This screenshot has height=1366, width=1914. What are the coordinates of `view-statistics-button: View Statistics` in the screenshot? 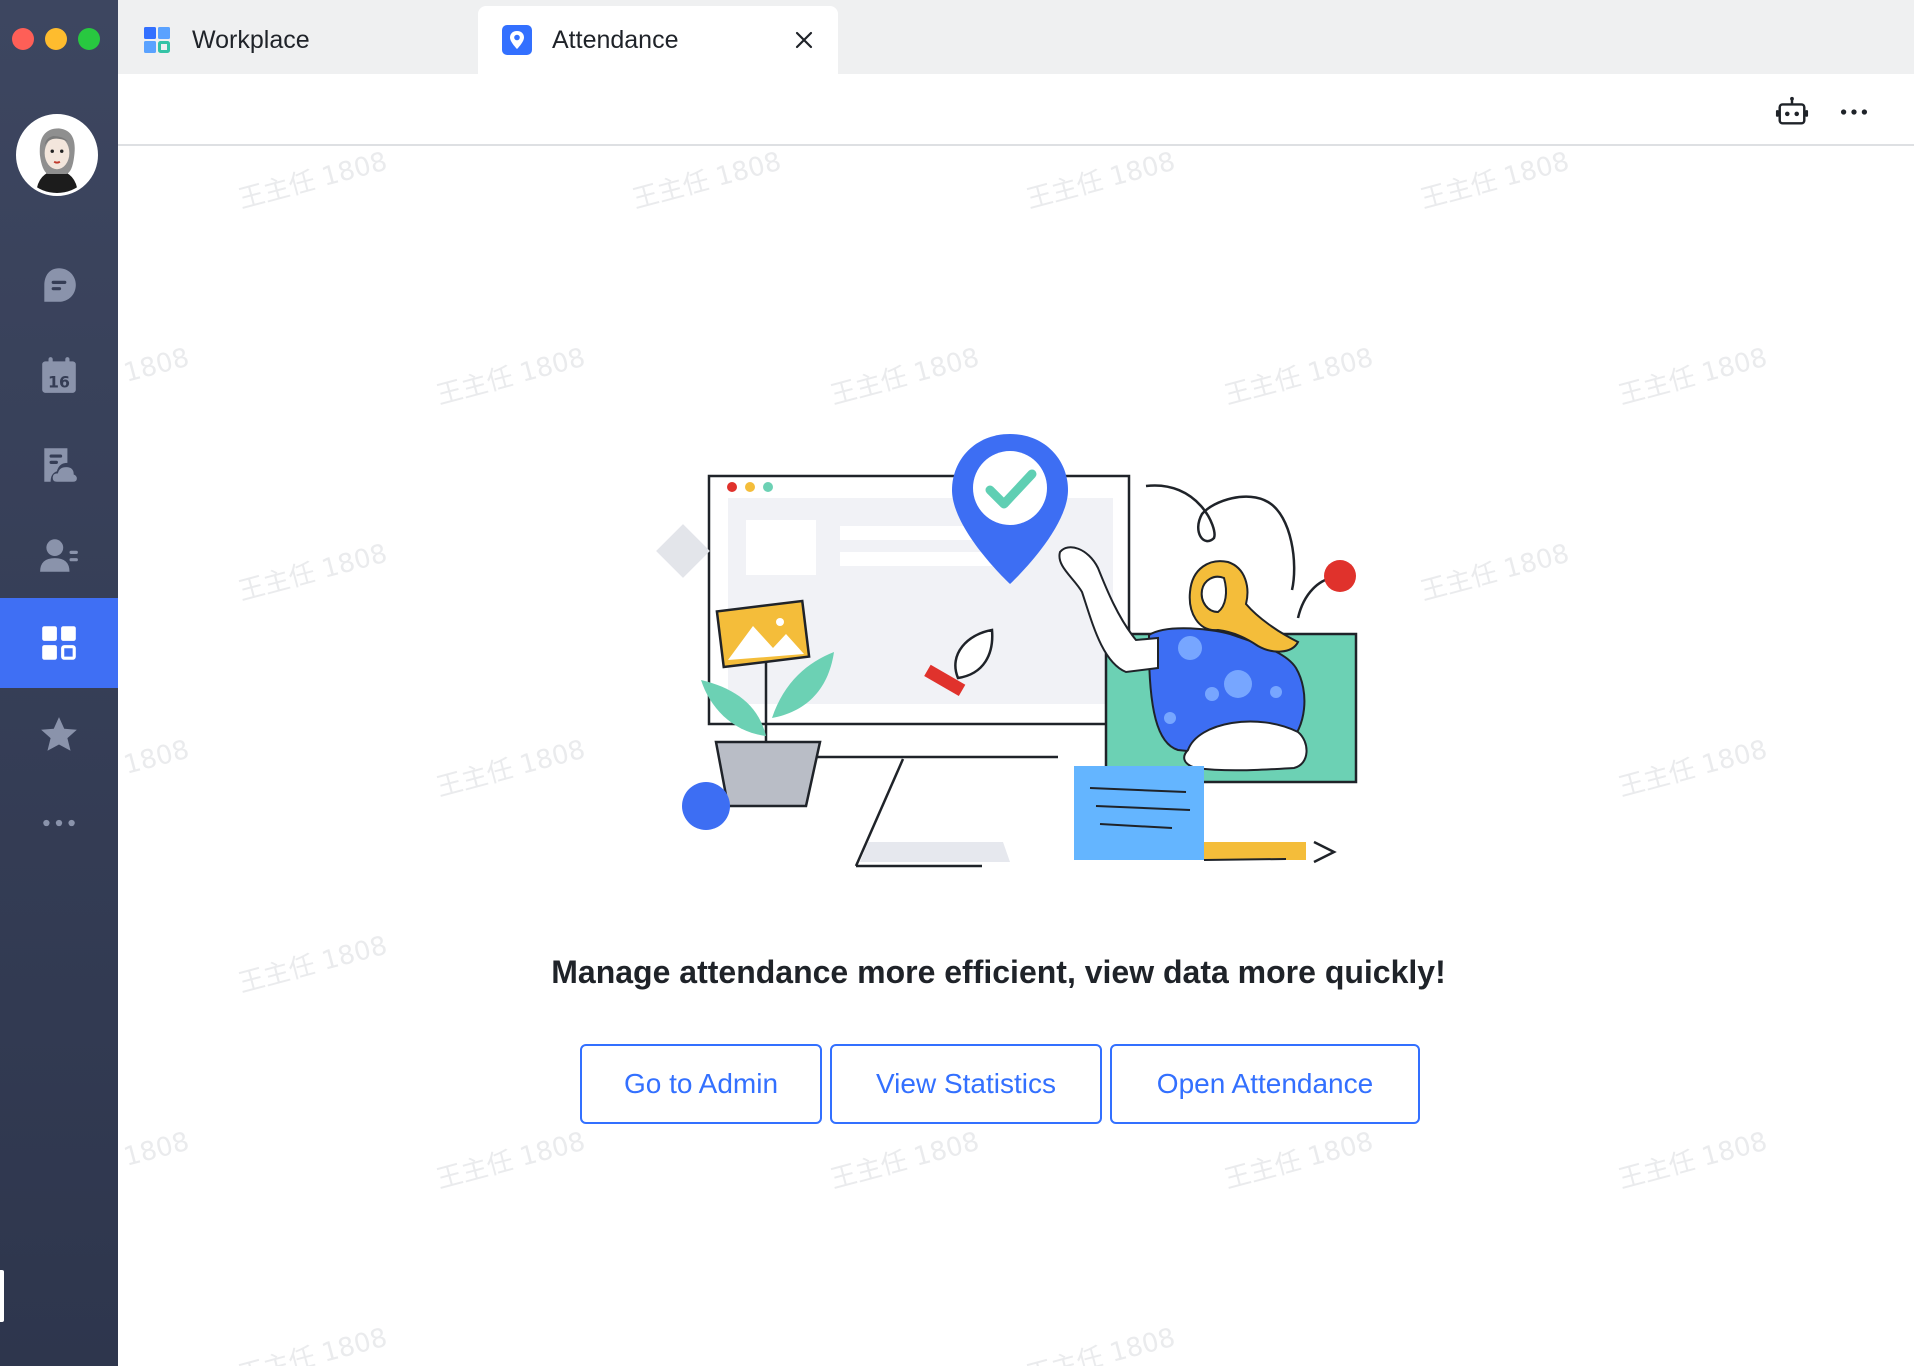 It's located at (966, 1084).